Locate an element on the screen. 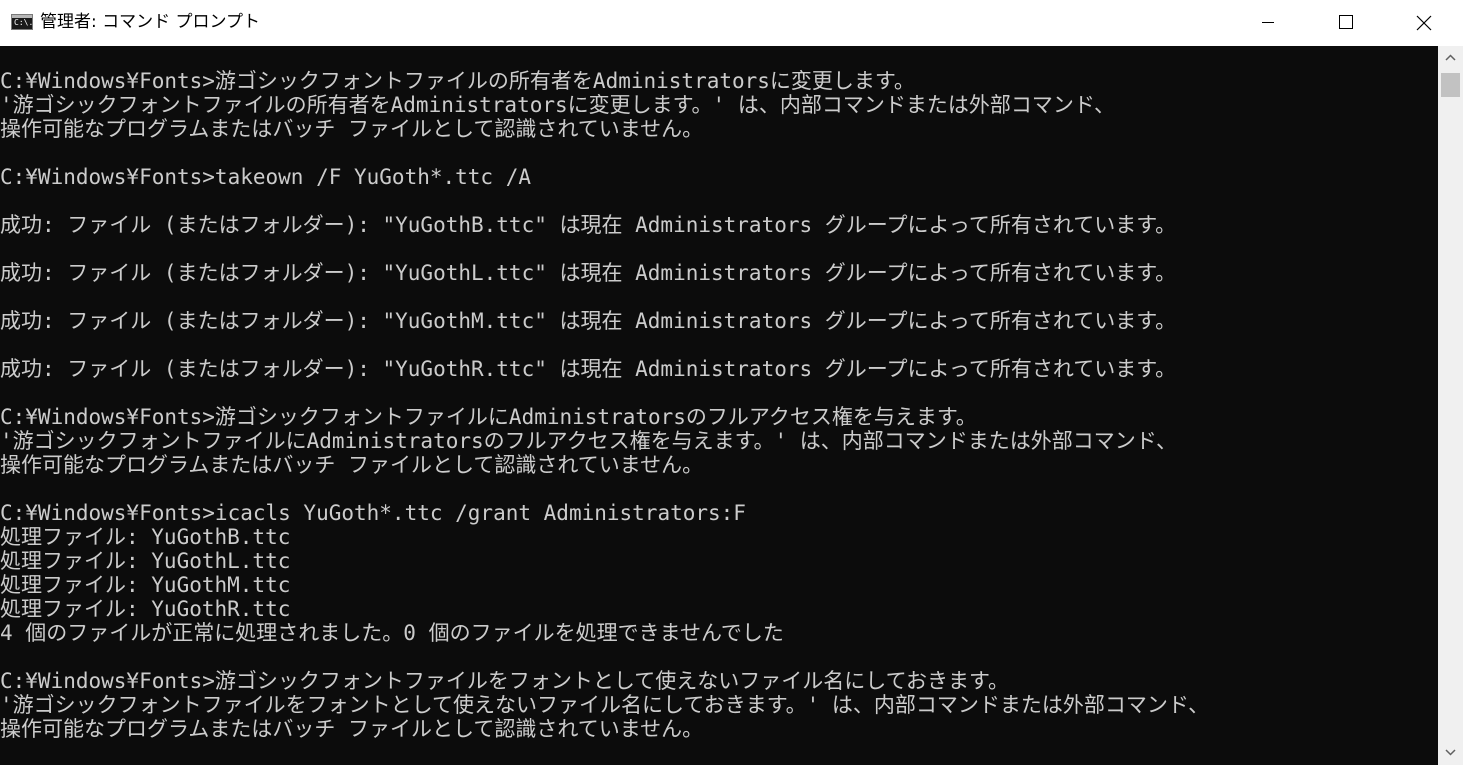 The height and width of the screenshot is (765, 1463). cmd-icon-glyph: C:\. is located at coordinates (24, 22).